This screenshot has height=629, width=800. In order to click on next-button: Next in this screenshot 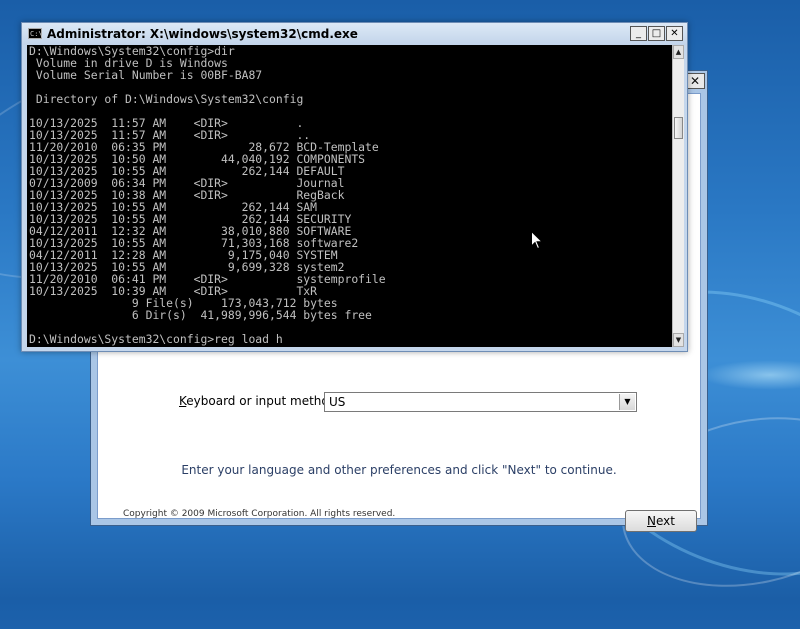, I will do `click(661, 521)`.